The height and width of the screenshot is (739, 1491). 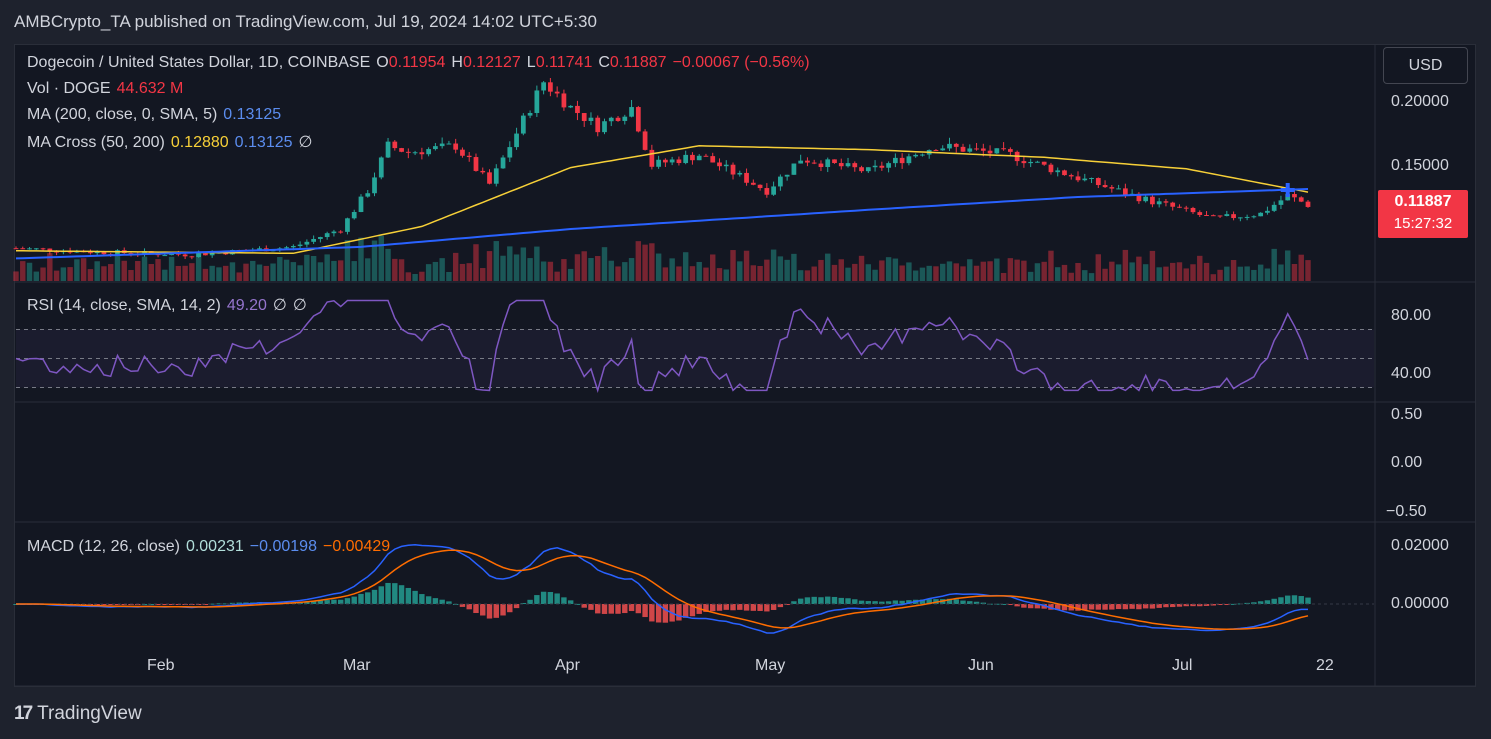 What do you see at coordinates (770, 665) in the screenshot?
I see `time-tick: May` at bounding box center [770, 665].